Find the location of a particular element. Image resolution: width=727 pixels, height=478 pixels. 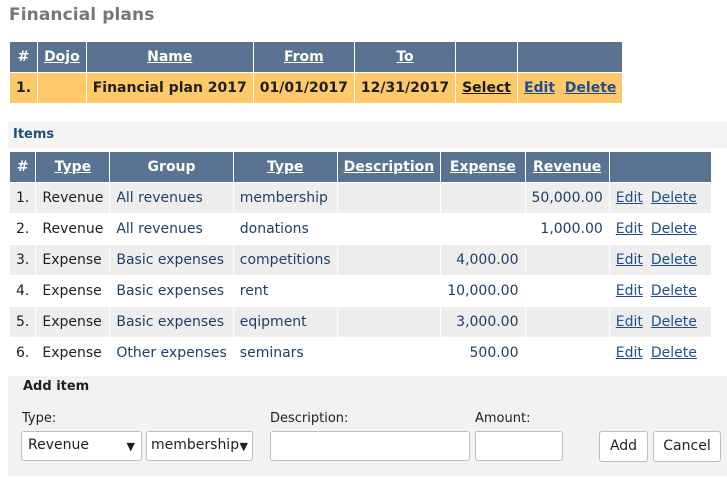

sort-expense-link: Expense is located at coordinates (483, 167).